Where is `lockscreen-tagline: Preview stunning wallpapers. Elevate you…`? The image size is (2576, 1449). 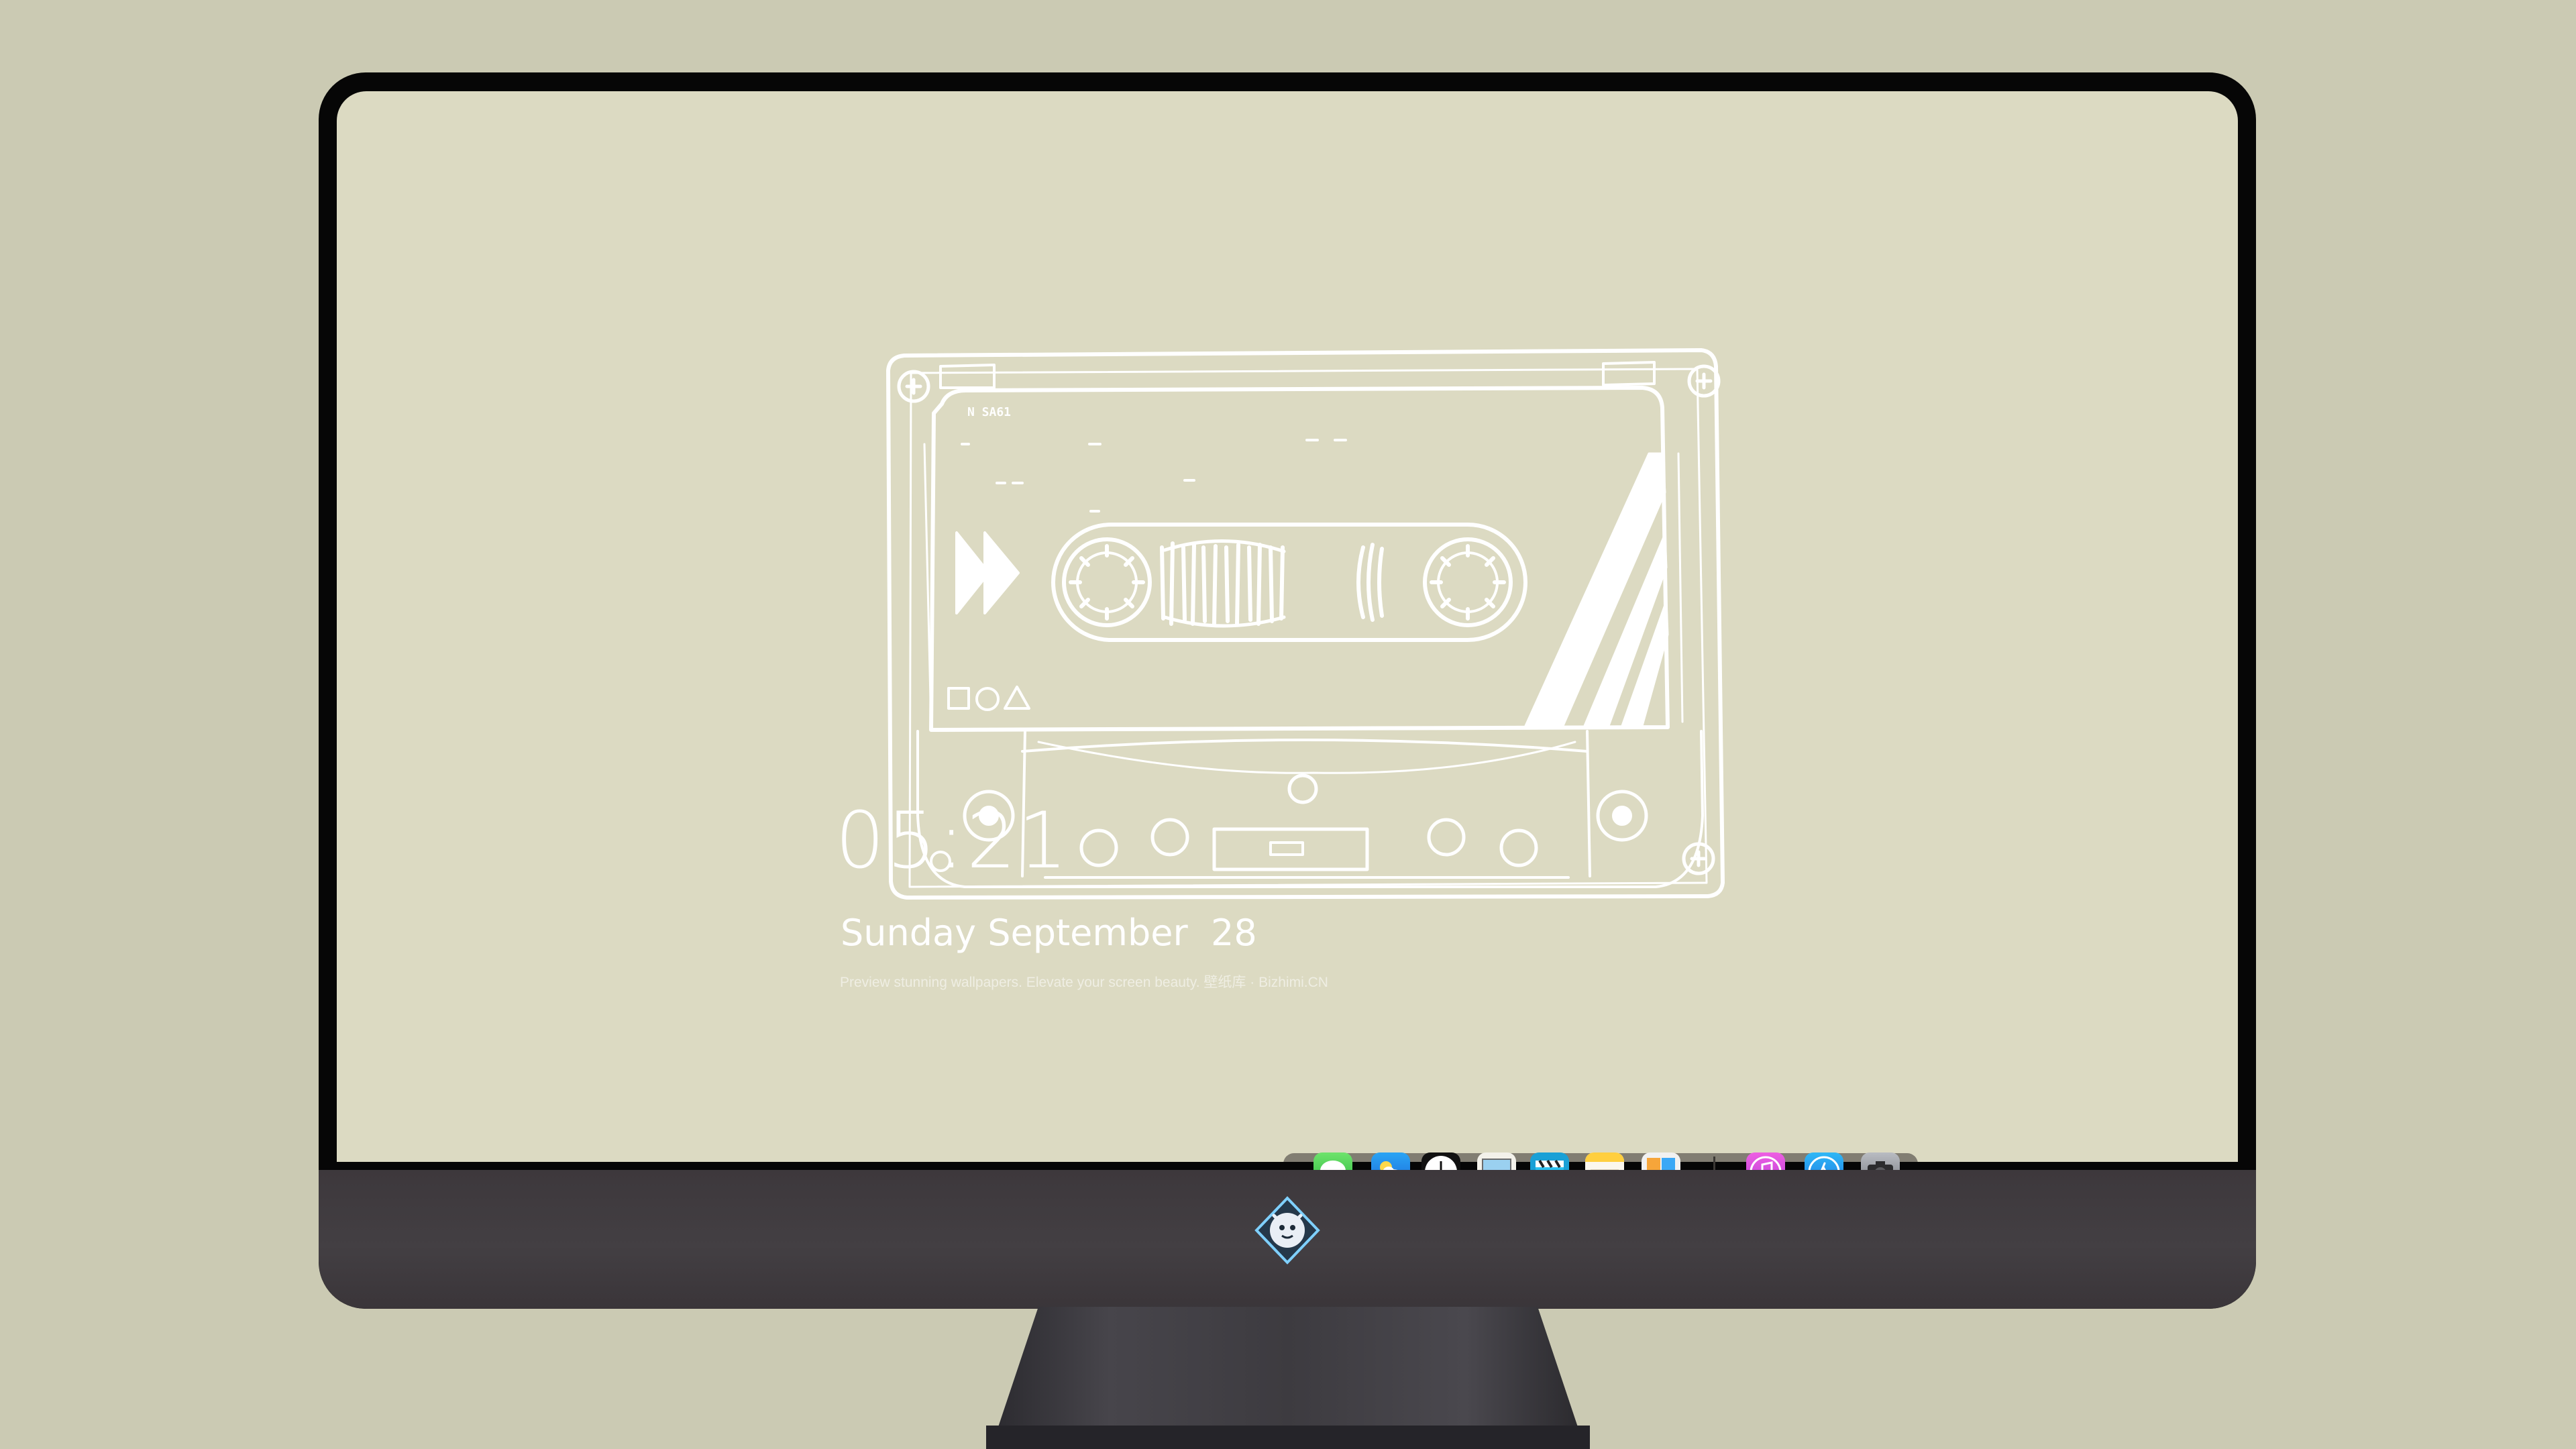 lockscreen-tagline: Preview stunning wallpapers. Elevate you… is located at coordinates (1084, 982).